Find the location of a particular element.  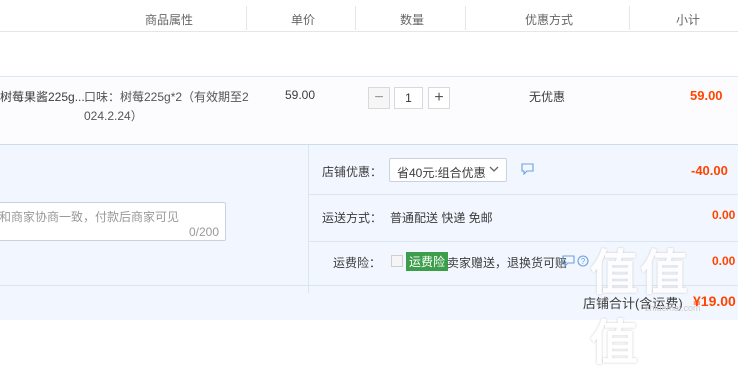

insurance-tag: 运费险 is located at coordinates (427, 261).